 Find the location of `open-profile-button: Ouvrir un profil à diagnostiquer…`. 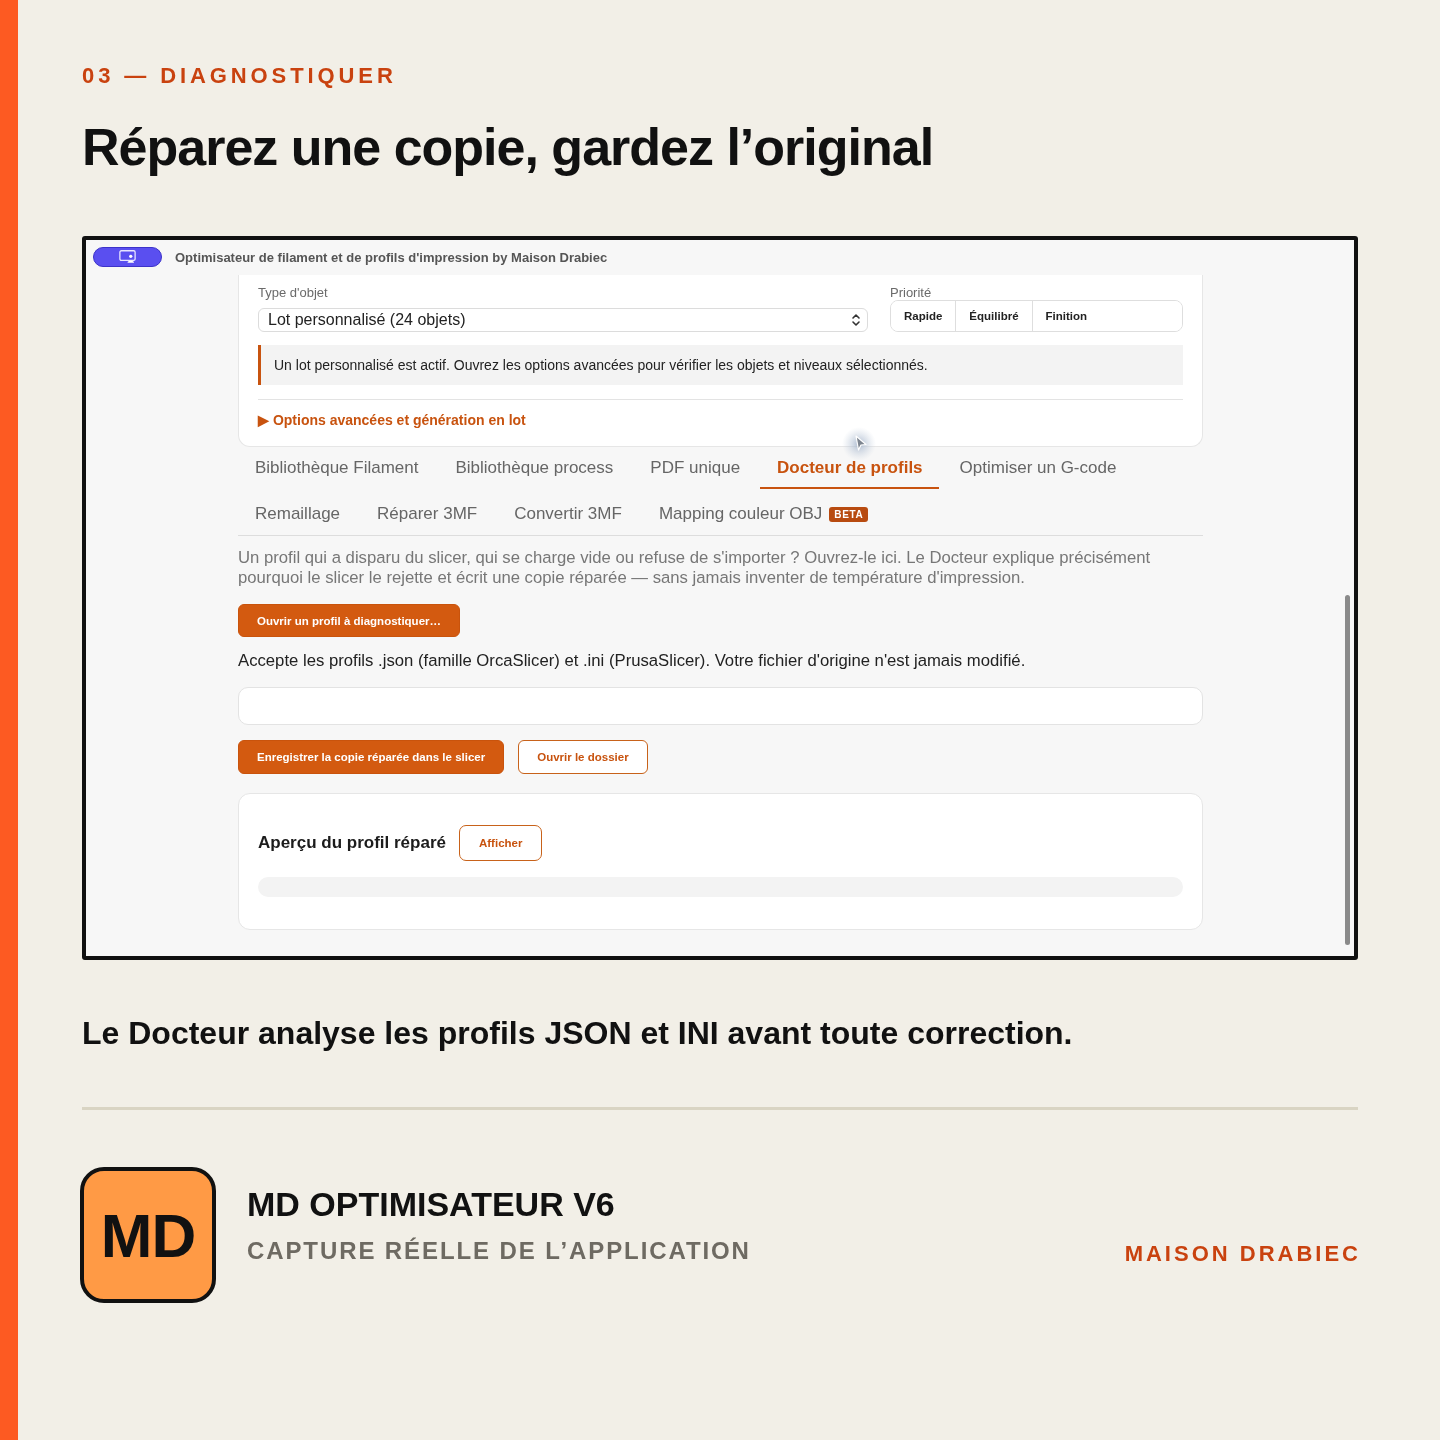

open-profile-button: Ouvrir un profil à diagnostiquer… is located at coordinates (349, 620).